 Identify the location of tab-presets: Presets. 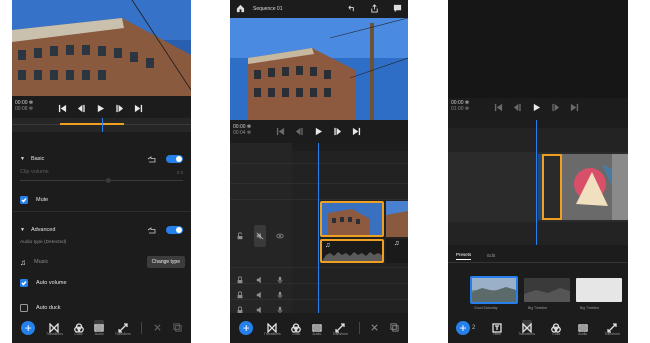
(464, 256).